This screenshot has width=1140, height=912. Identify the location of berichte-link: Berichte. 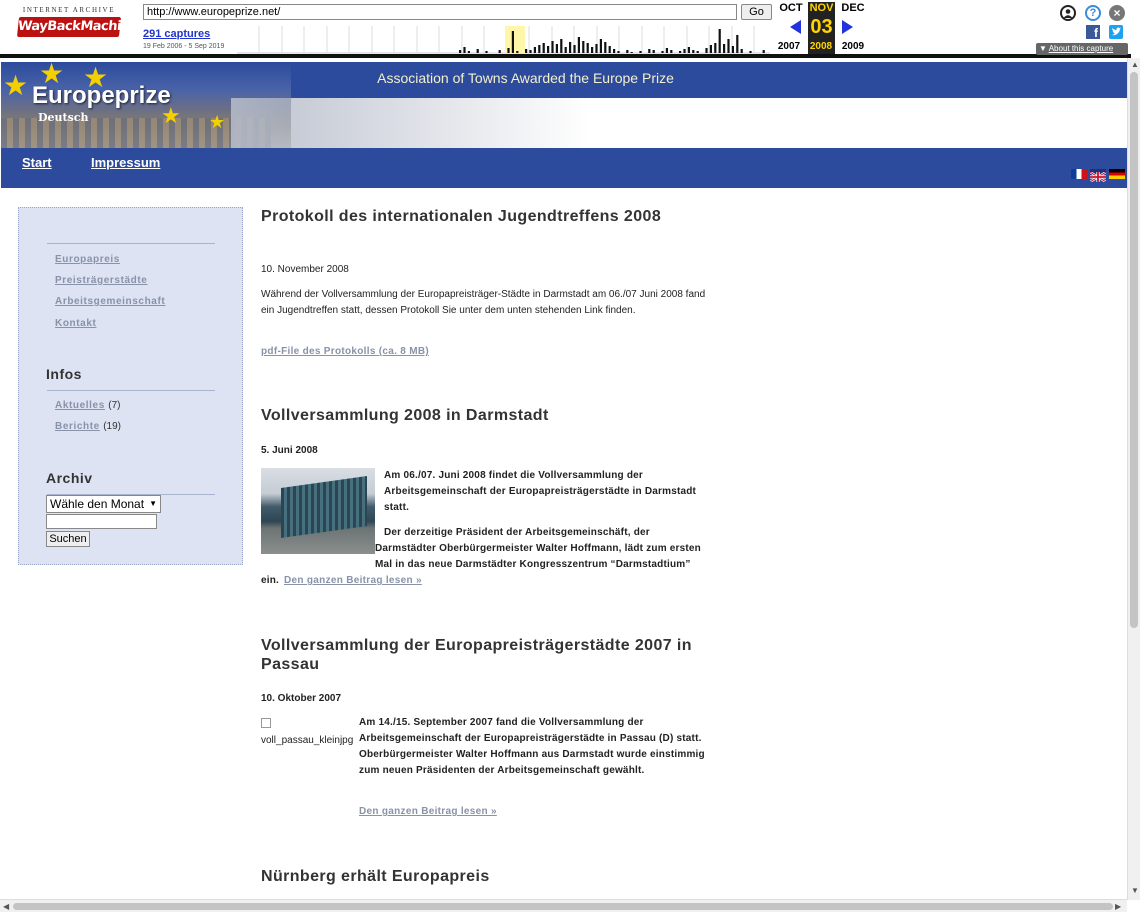
(77, 426).